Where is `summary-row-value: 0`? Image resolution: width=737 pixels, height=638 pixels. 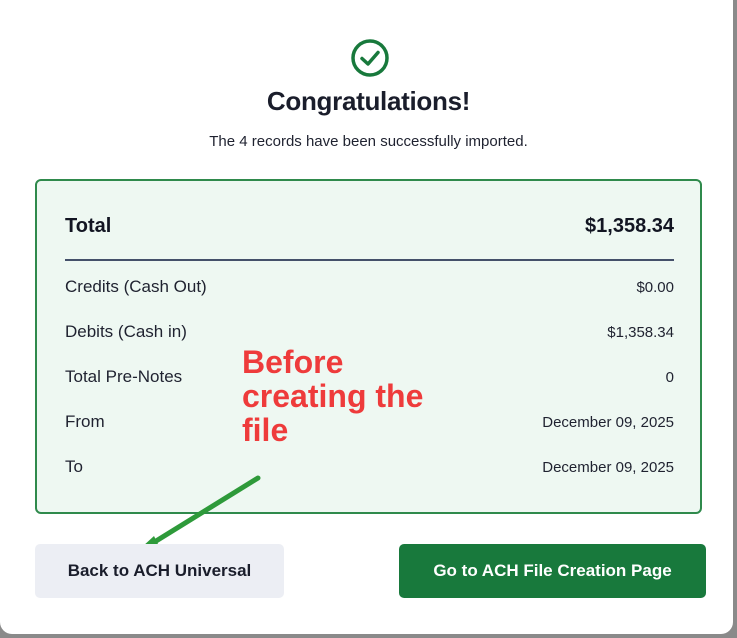 summary-row-value: 0 is located at coordinates (669, 377).